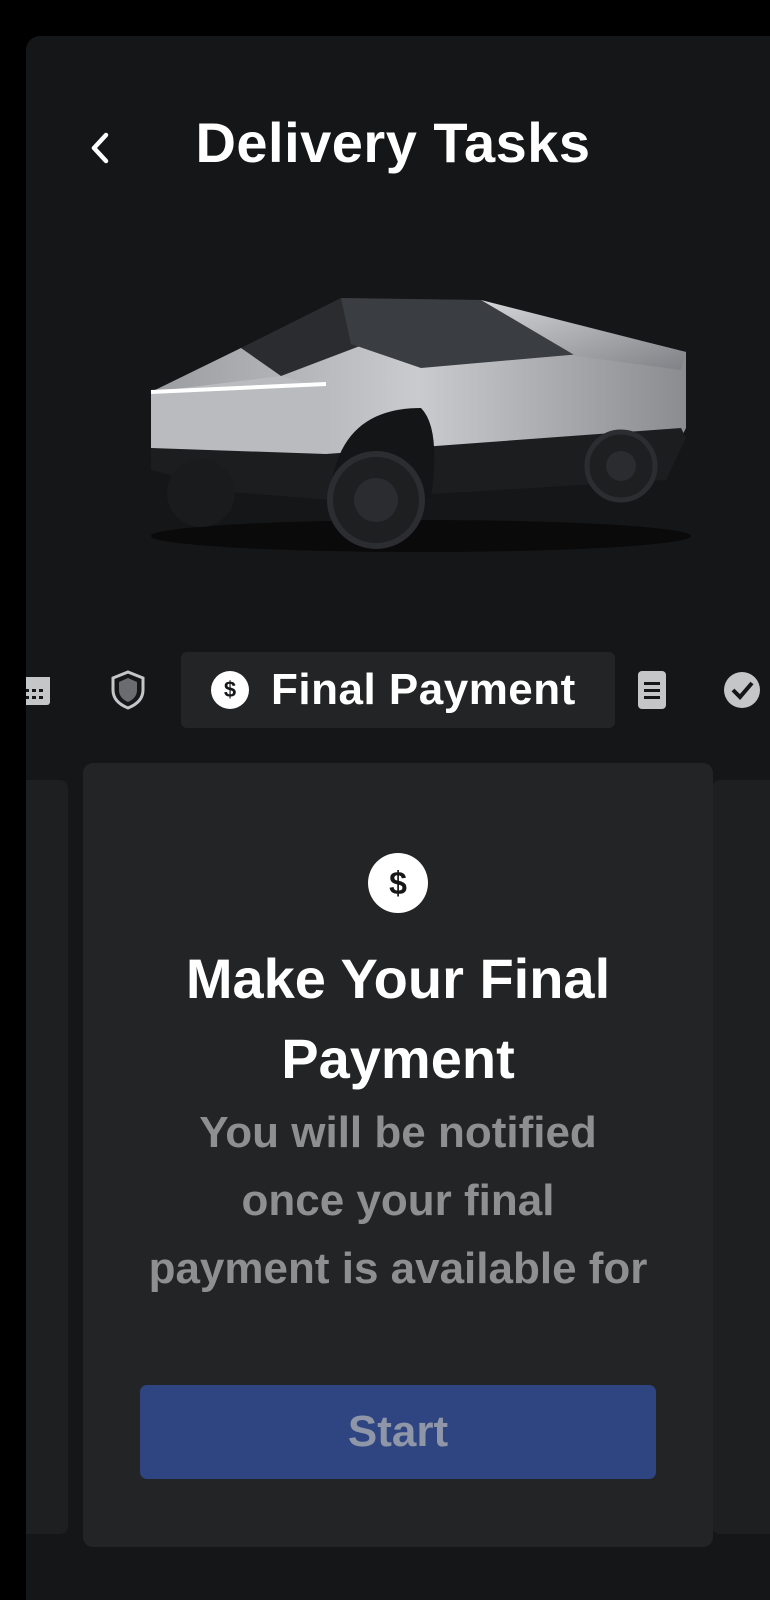 The width and height of the screenshot is (770, 1600). I want to click on previous-task-card, so click(47, 1157).